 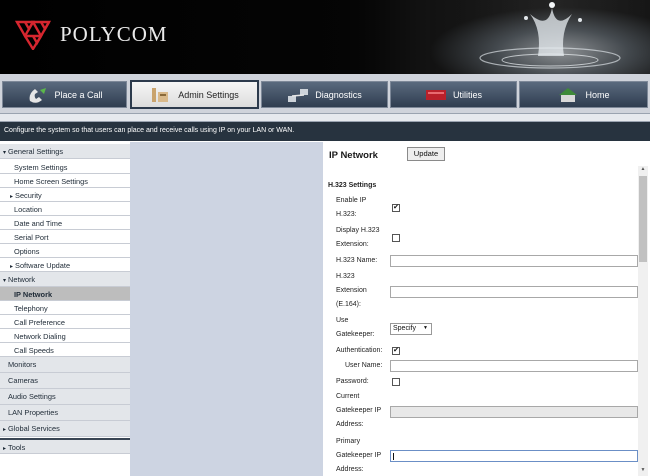 What do you see at coordinates (65, 446) in the screenshot?
I see `sidebar-item-tools: ▸ Tools` at bounding box center [65, 446].